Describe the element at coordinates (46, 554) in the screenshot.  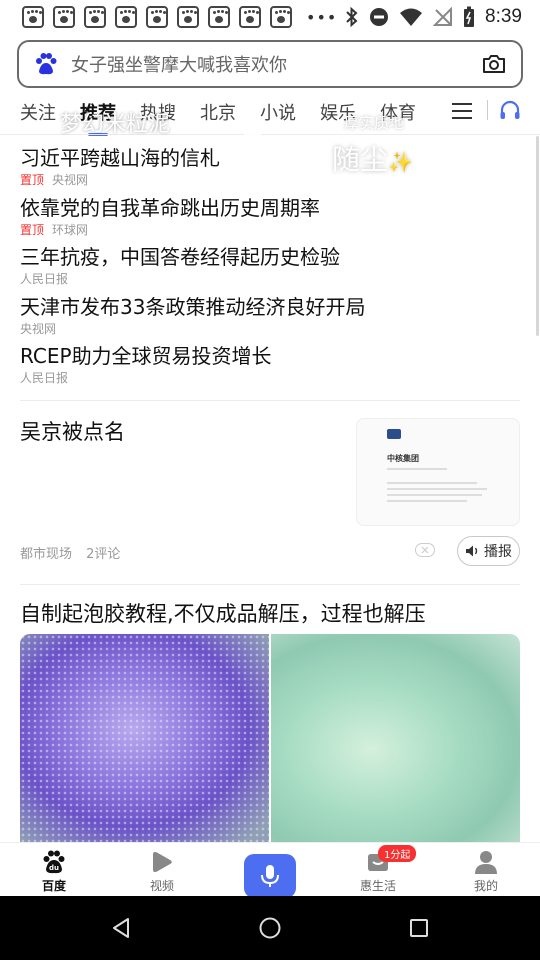
I see `article-source: 都市现场` at that location.